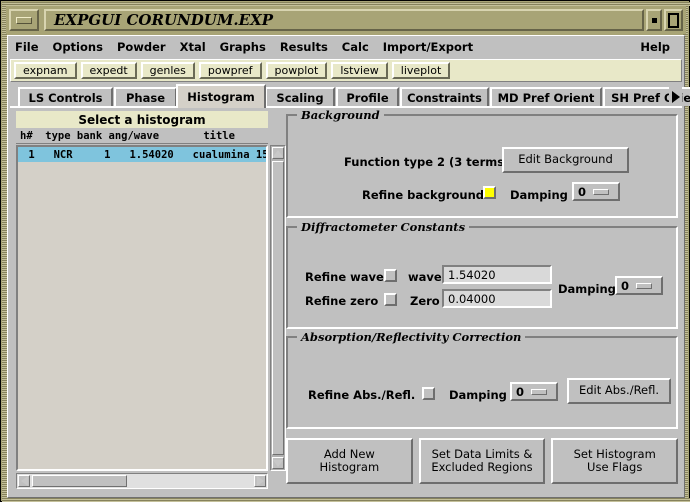 This screenshot has width=690, height=502. I want to click on refine-wave-label: Refine wave, so click(344, 277).